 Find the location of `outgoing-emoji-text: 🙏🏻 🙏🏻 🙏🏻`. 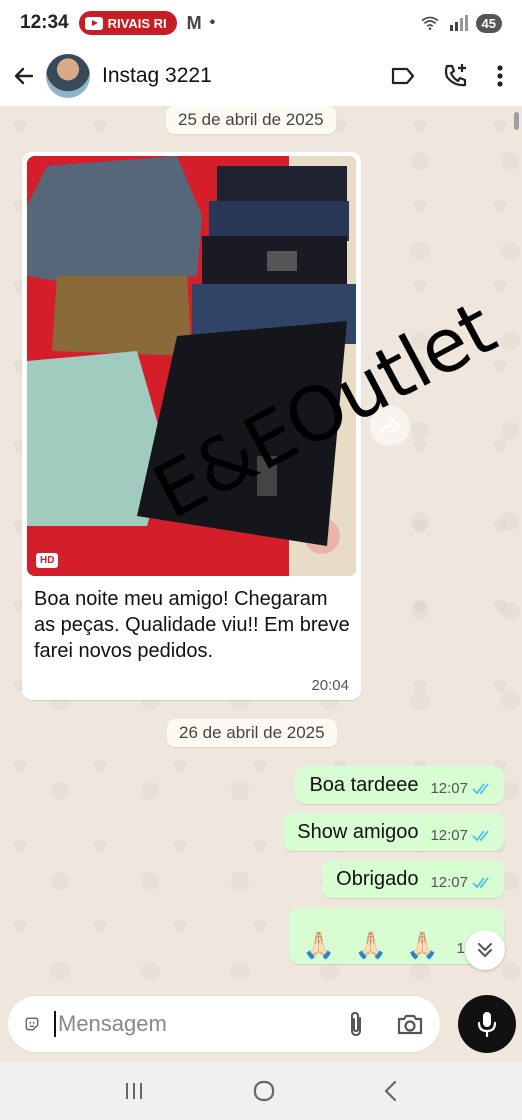

outgoing-emoji-text: 🙏🏻 🙏🏻 🙏🏻 is located at coordinates (373, 945).